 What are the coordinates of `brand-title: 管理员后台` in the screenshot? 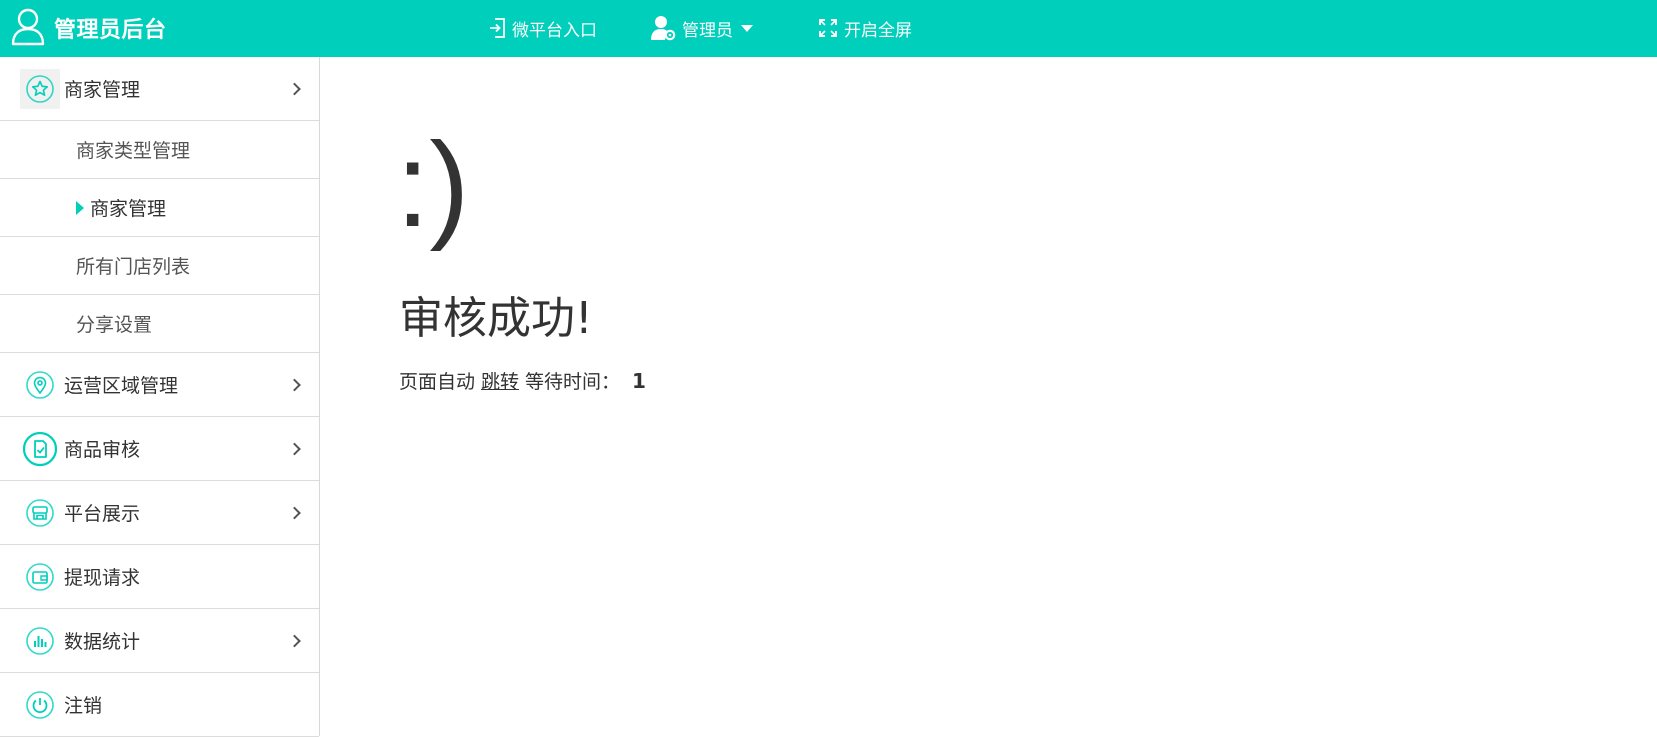 It's located at (110, 30).